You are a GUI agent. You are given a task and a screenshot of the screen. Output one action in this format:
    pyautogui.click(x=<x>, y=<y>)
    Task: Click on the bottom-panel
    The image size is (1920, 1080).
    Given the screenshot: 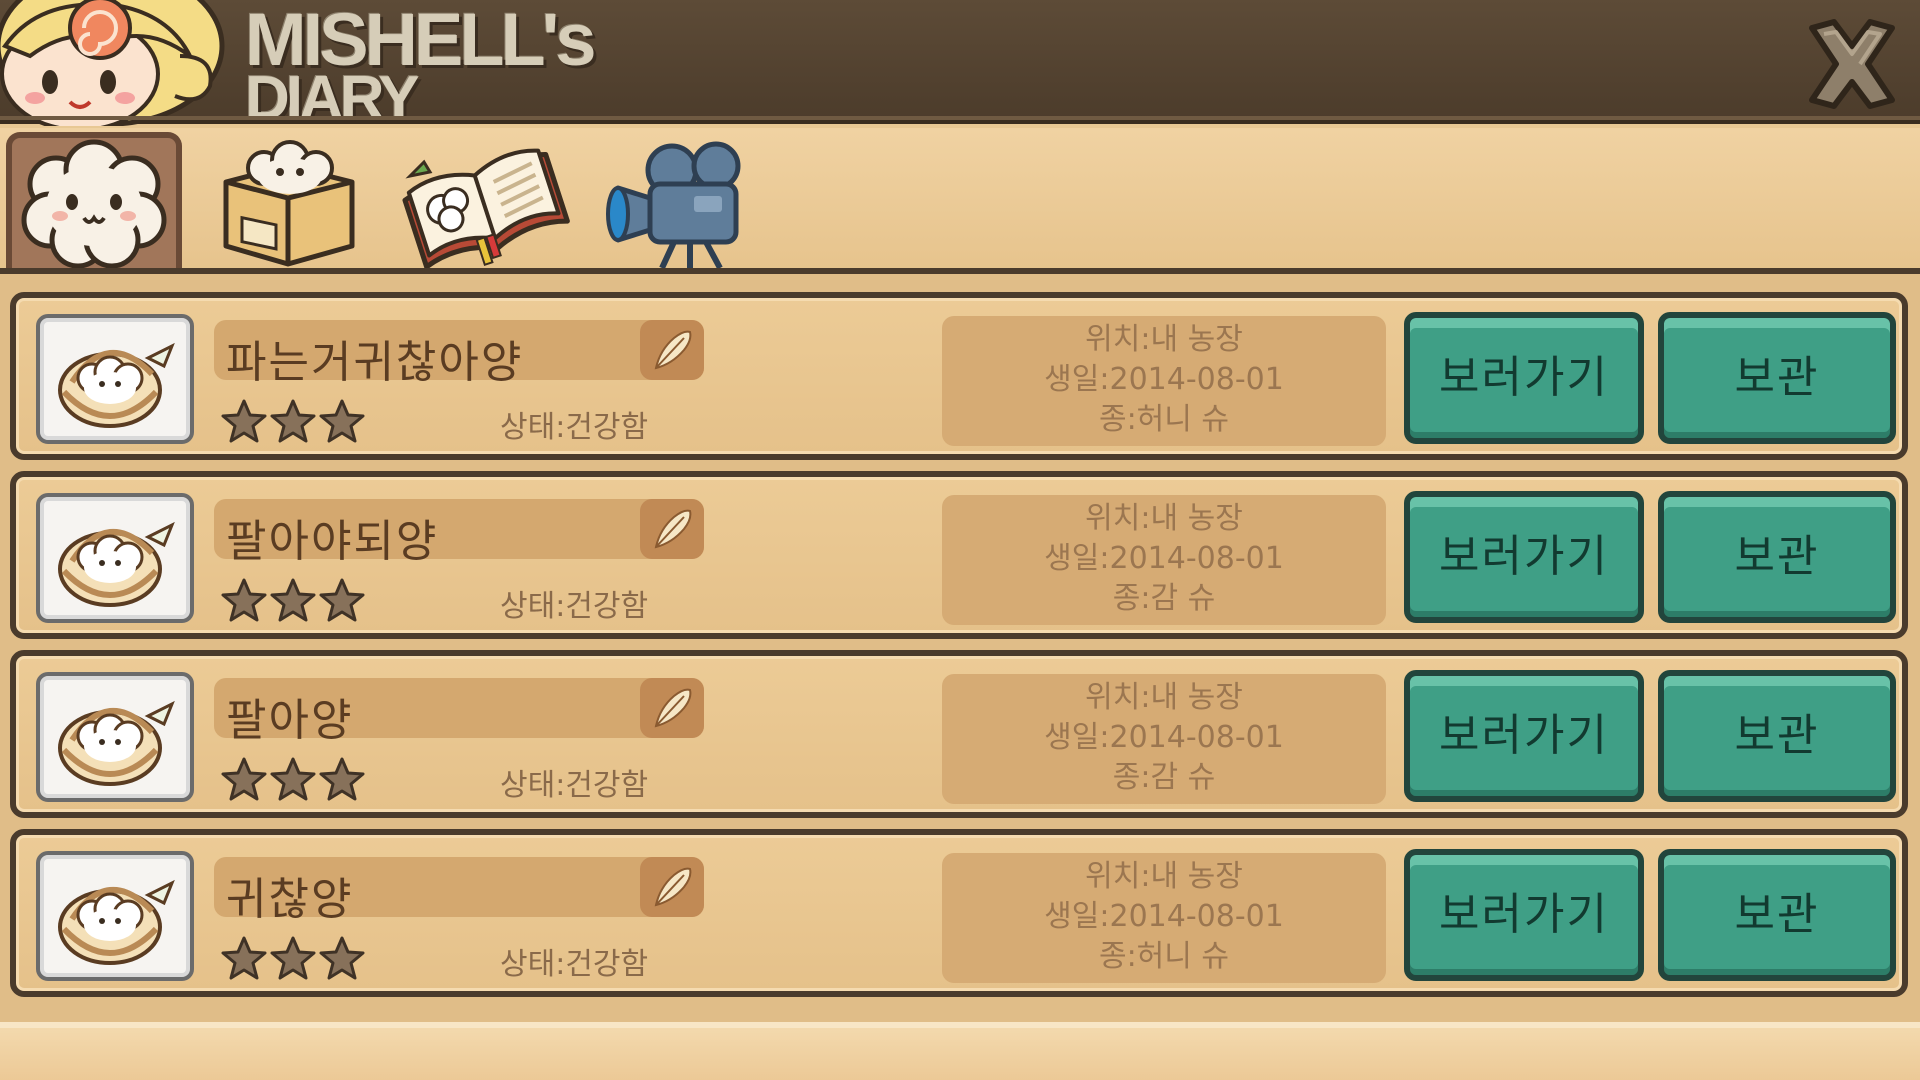 What is the action you would take?
    pyautogui.click(x=960, y=1051)
    